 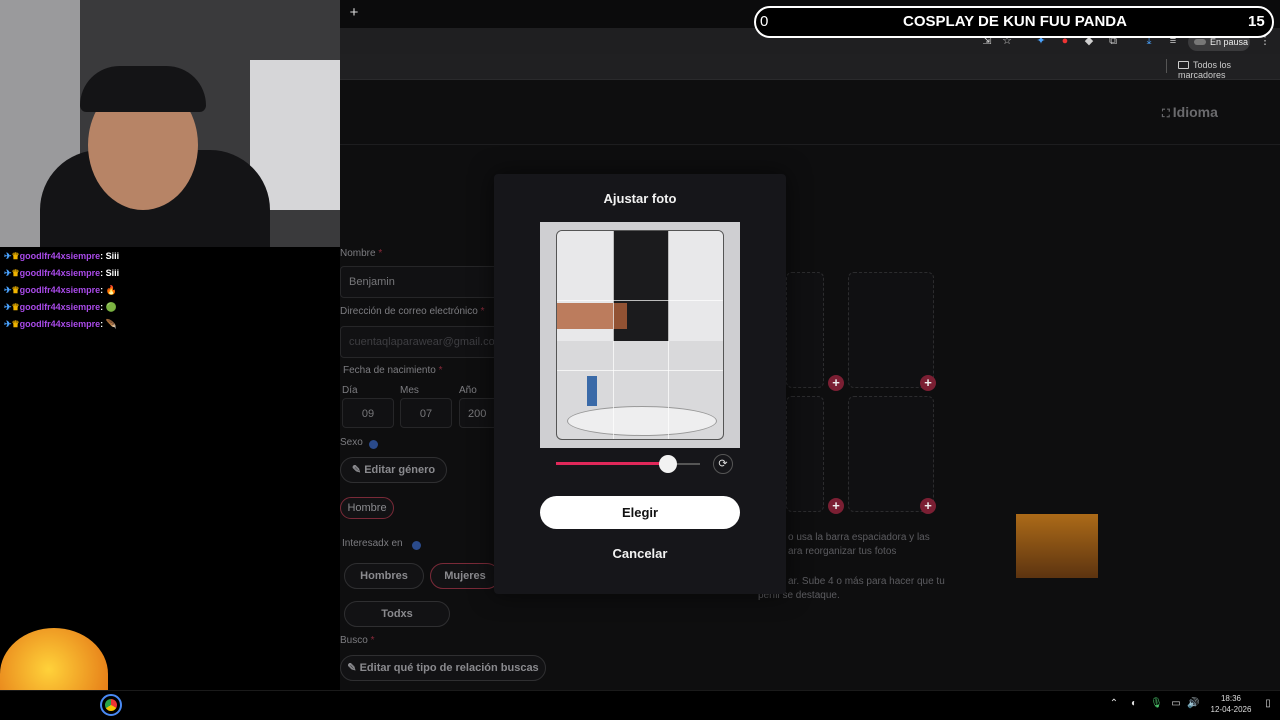 I want to click on new-tab-button: +, so click(x=354, y=13).